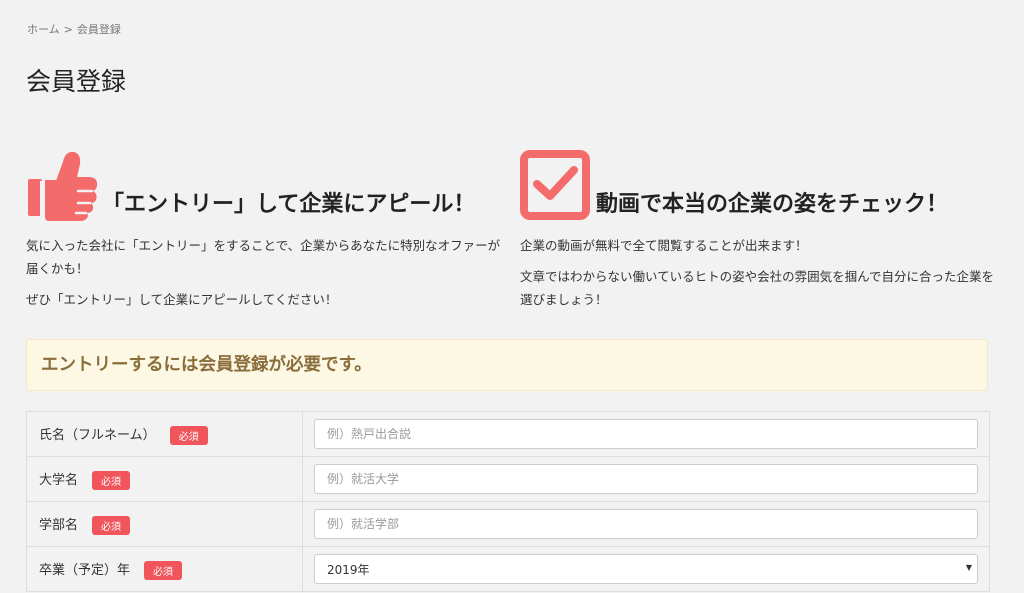  I want to click on breadcrumb-current: 会員登録, so click(98, 29).